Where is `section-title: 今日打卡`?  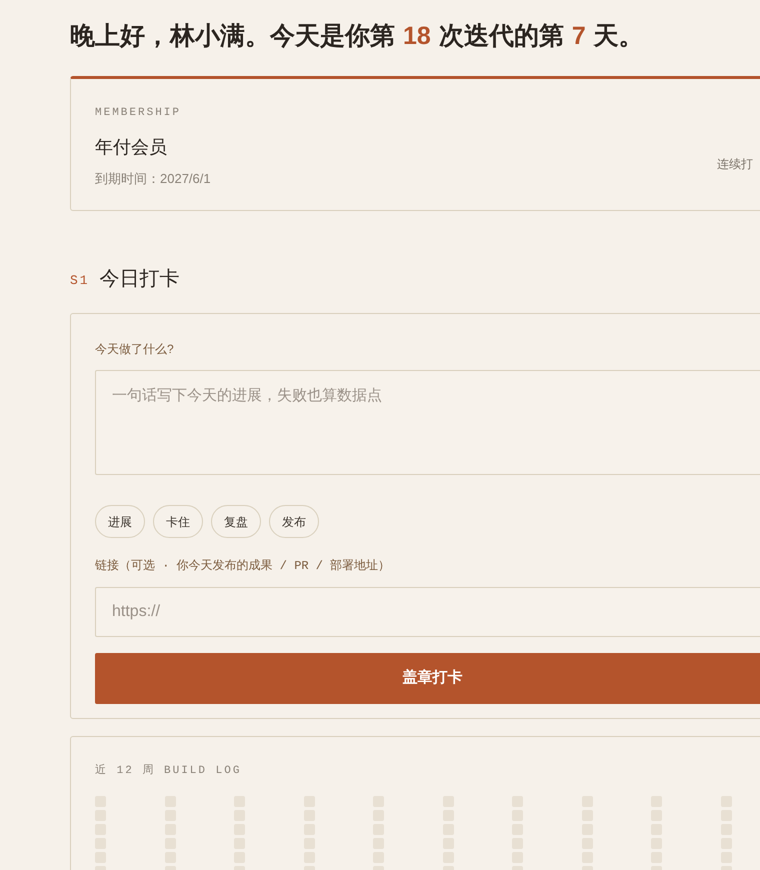
section-title: 今日打卡 is located at coordinates (140, 279).